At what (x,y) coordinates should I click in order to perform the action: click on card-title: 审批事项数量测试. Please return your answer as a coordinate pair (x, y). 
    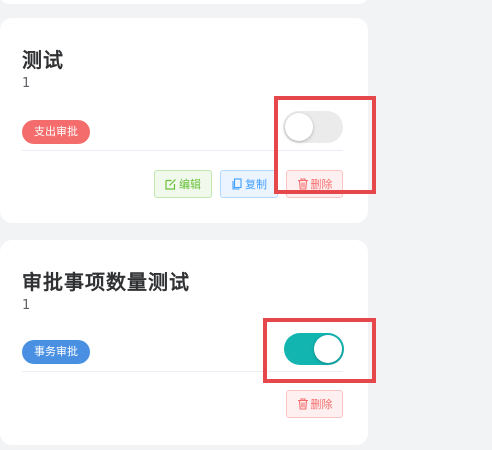
    Looking at the image, I should click on (106, 282).